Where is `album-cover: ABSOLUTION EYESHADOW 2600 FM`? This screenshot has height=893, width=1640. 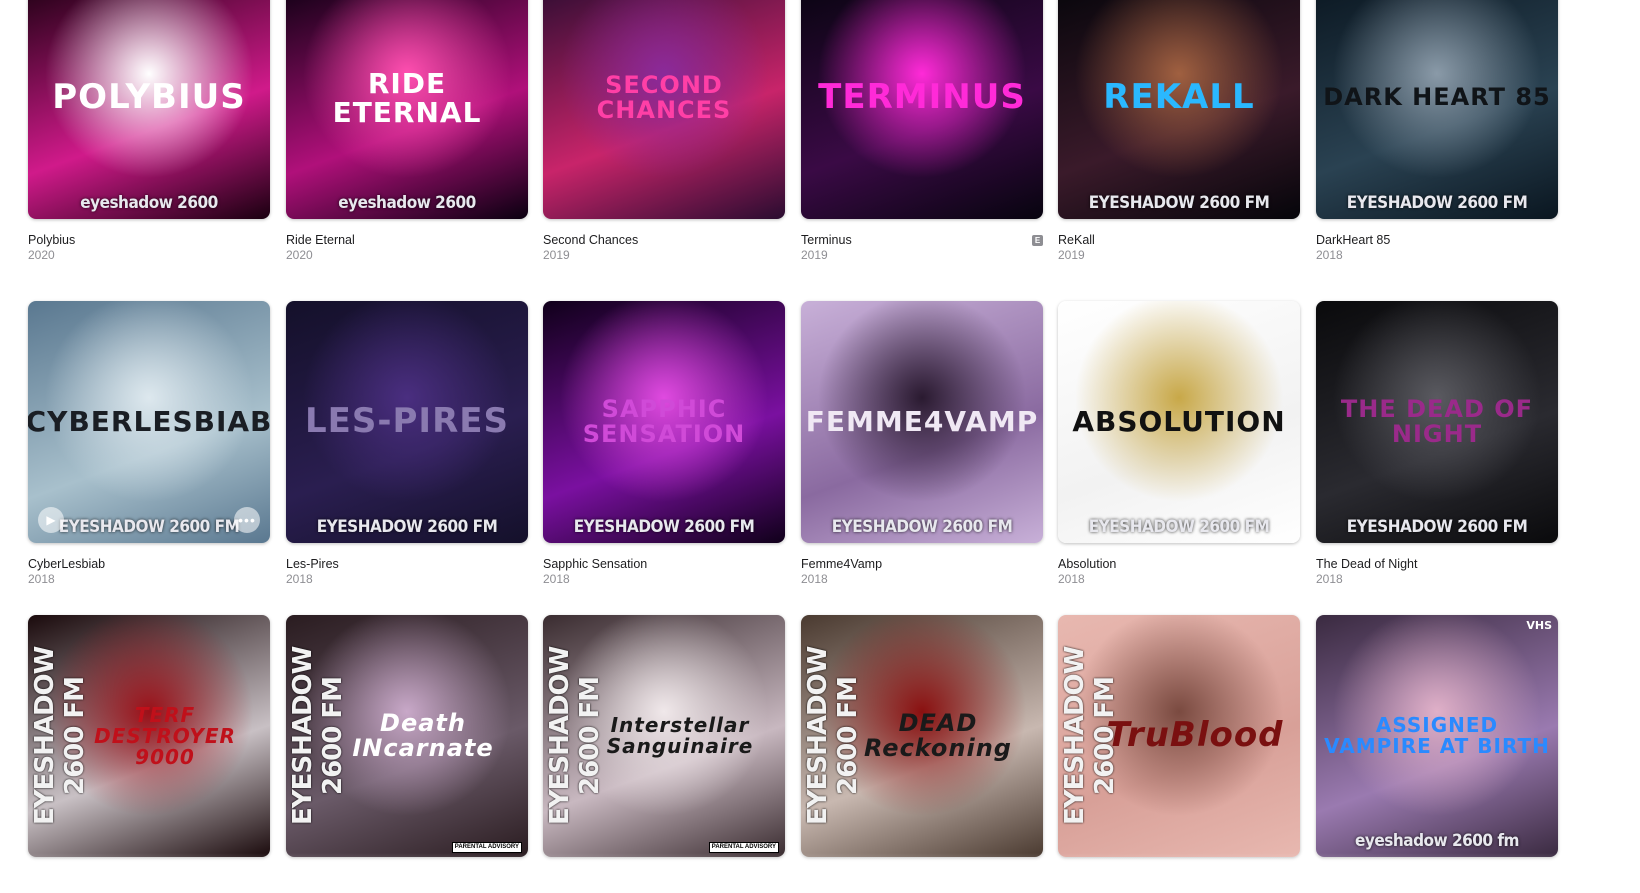 album-cover: ABSOLUTION EYESHADOW 2600 FM is located at coordinates (1179, 422).